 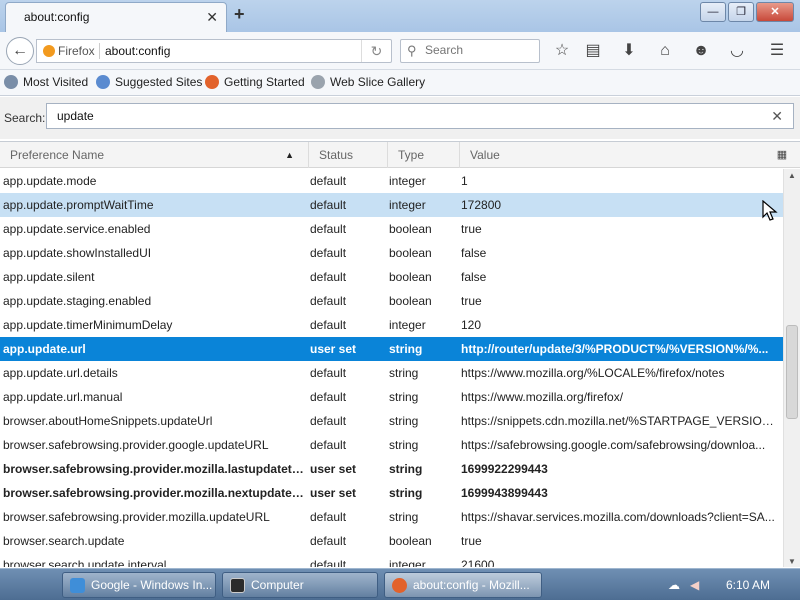 What do you see at coordinates (64, 541) in the screenshot?
I see `pref-name-cell: browser.search.update` at bounding box center [64, 541].